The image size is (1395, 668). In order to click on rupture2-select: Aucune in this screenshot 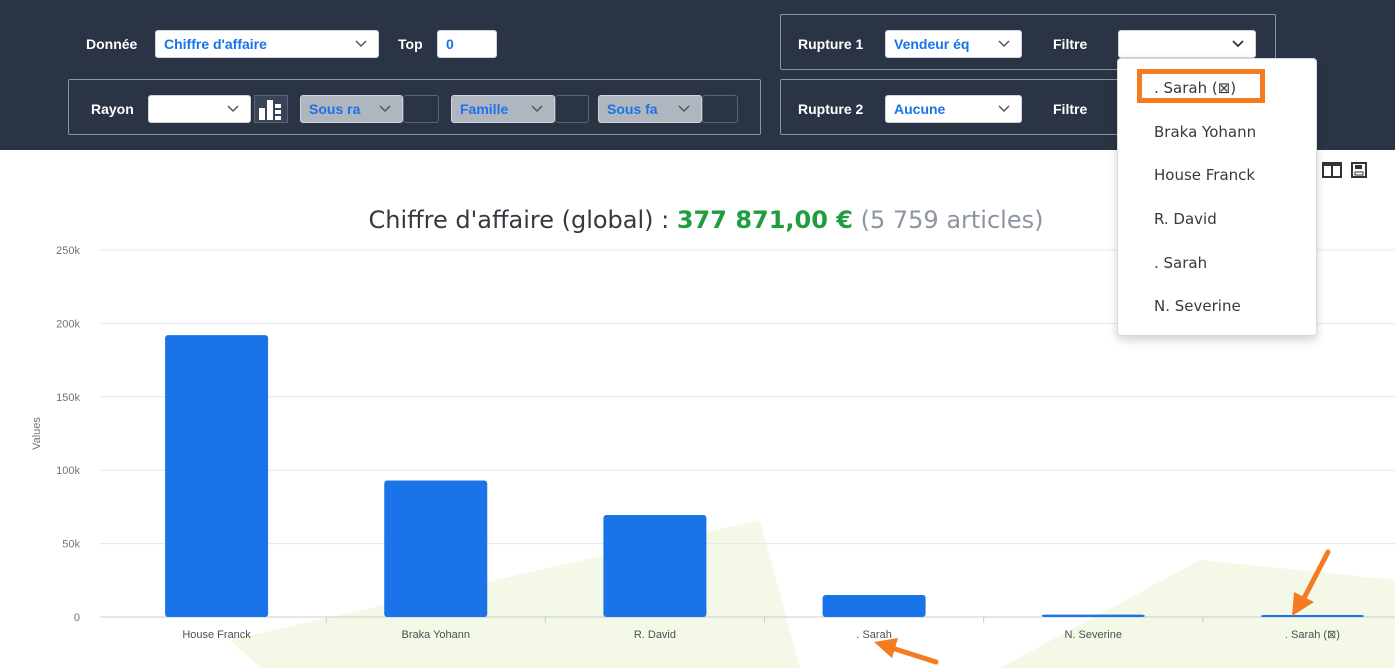, I will do `click(953, 109)`.